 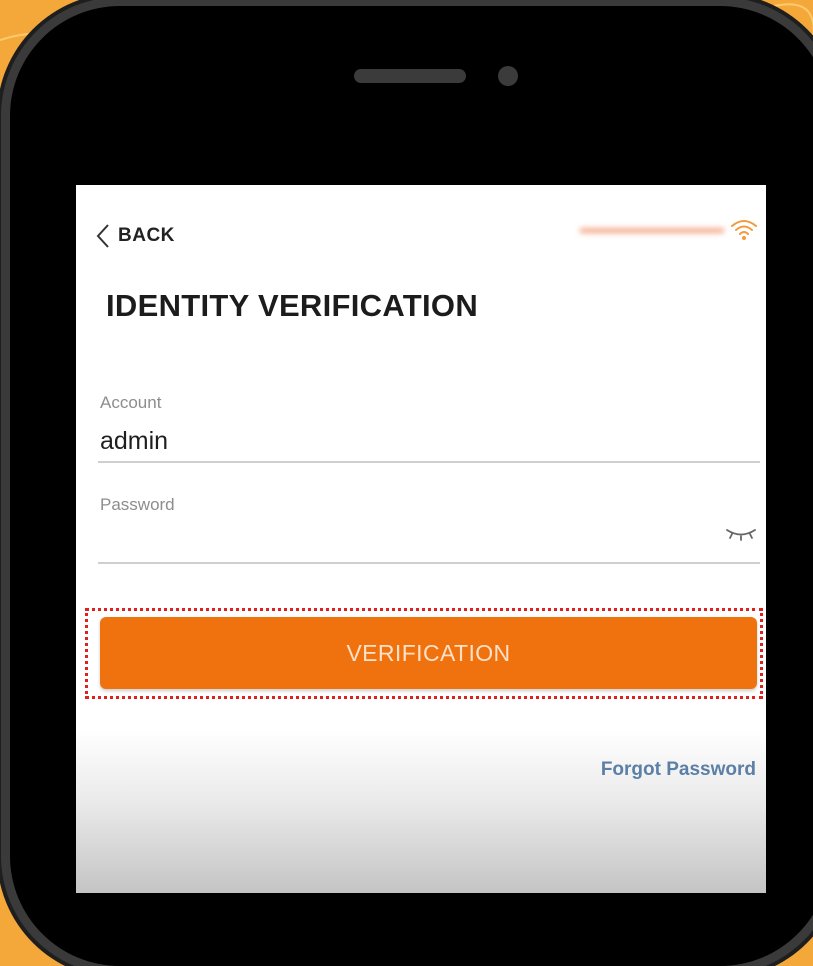 I want to click on wifi-icon, so click(x=744, y=230).